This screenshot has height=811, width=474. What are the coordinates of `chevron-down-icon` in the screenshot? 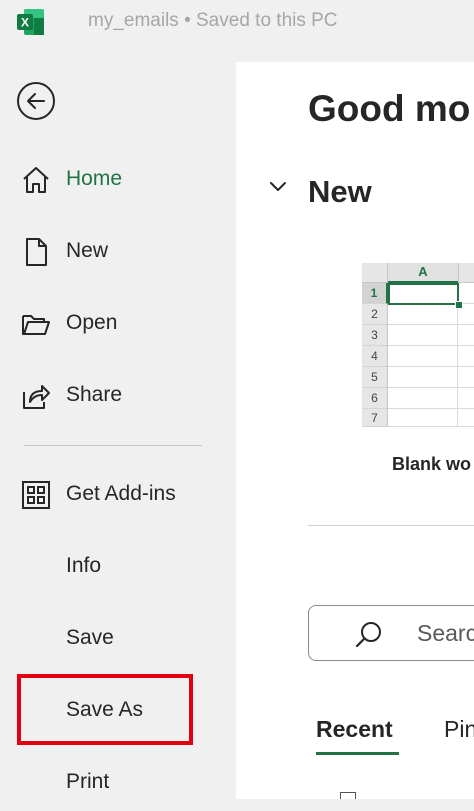 It's located at (278, 187).